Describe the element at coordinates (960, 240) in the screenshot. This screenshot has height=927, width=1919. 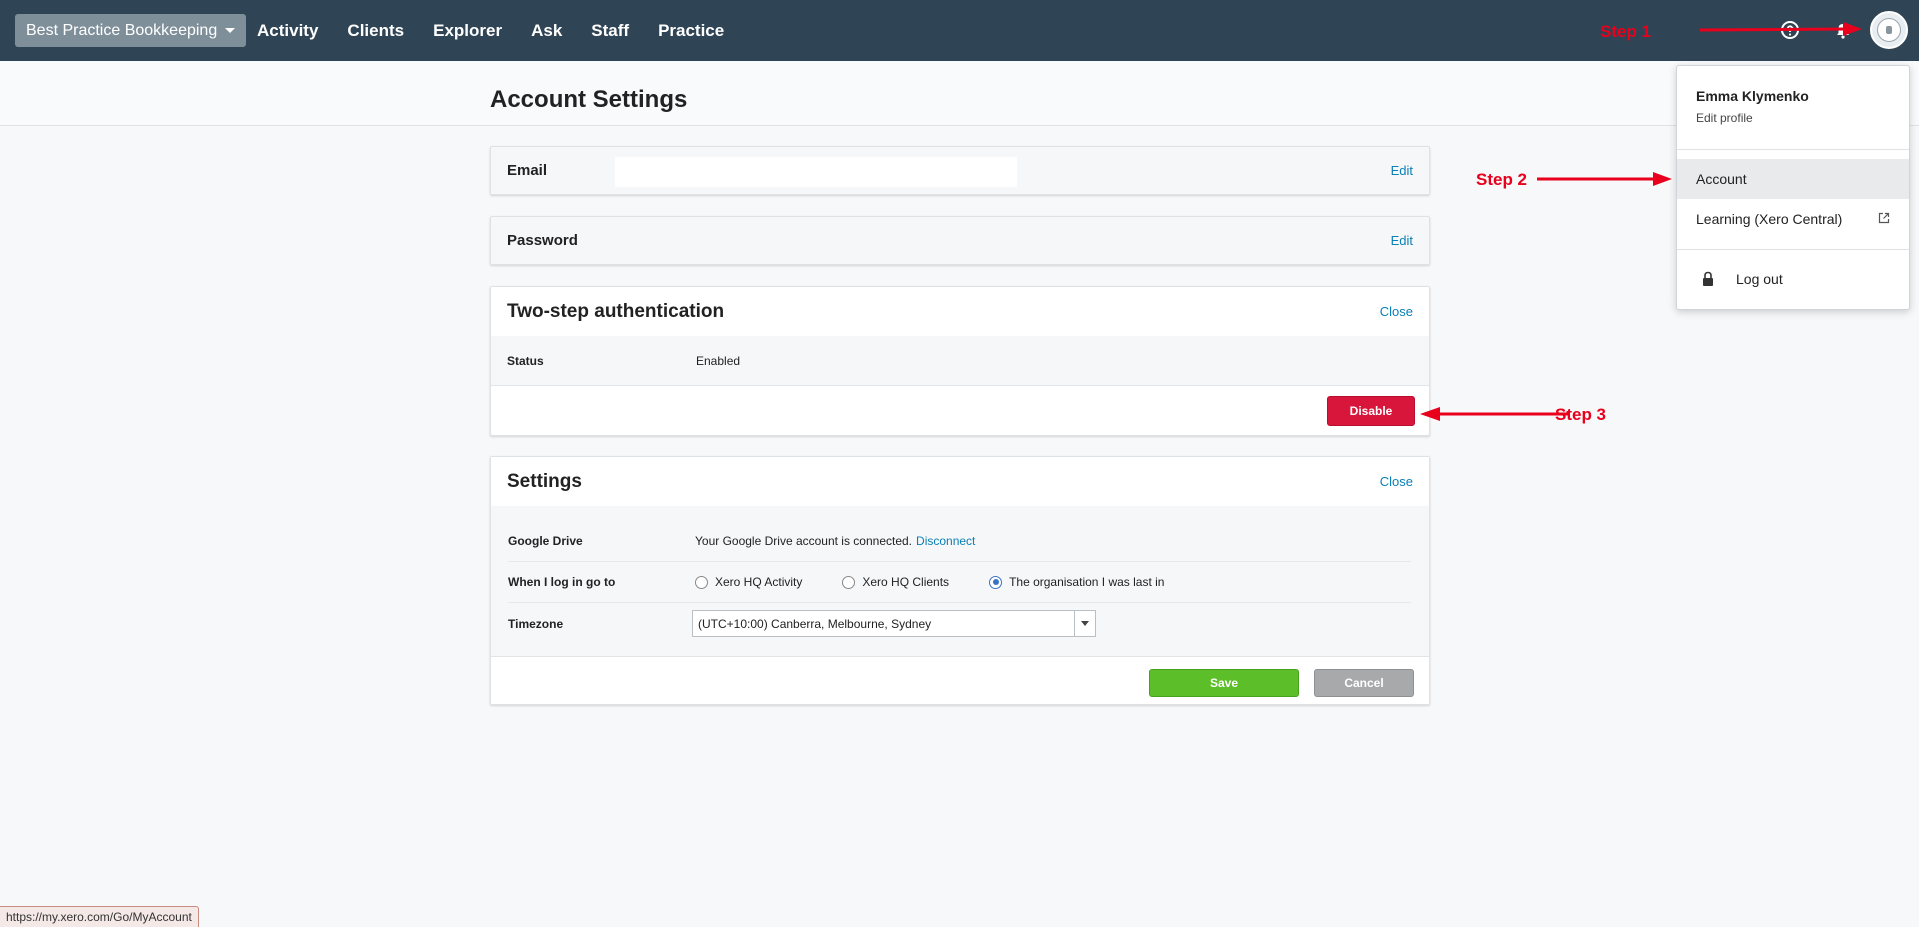
I see `password-card: Password Edit` at that location.